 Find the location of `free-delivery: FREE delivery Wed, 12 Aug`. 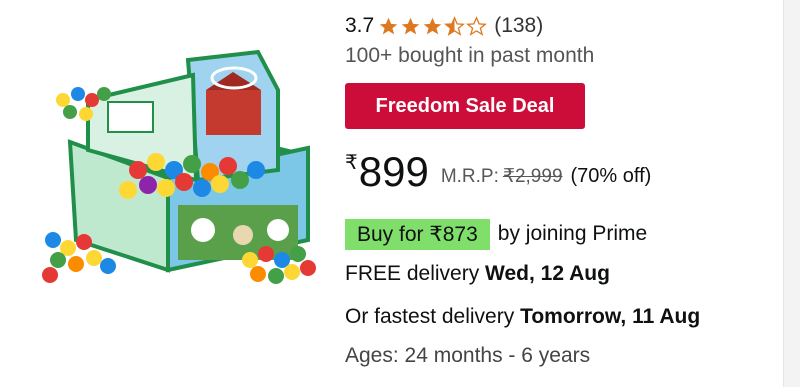

free-delivery: FREE delivery Wed, 12 Aug is located at coordinates (477, 274).